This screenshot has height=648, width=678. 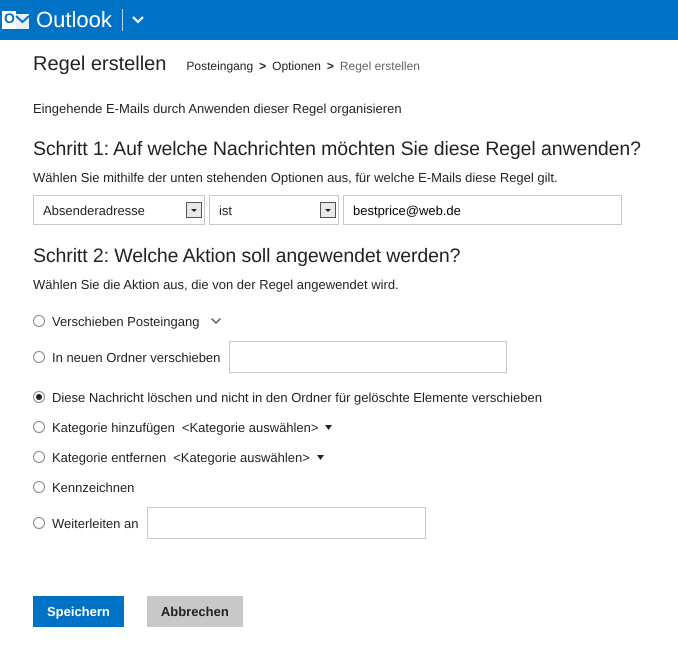 I want to click on action-label: Kategorie entfernen, so click(x=109, y=457).